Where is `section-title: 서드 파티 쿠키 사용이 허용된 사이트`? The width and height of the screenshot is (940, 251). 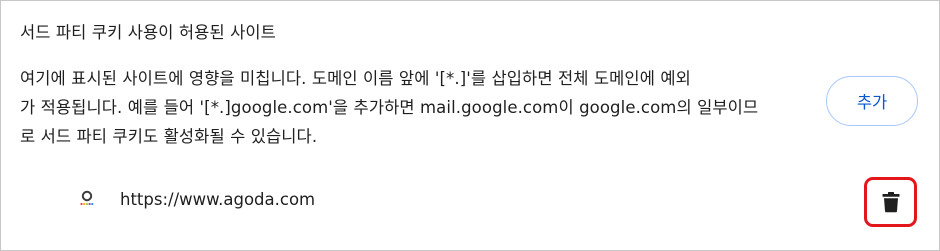
section-title: 서드 파티 쿠키 사용이 허용된 사이트 is located at coordinates (148, 32).